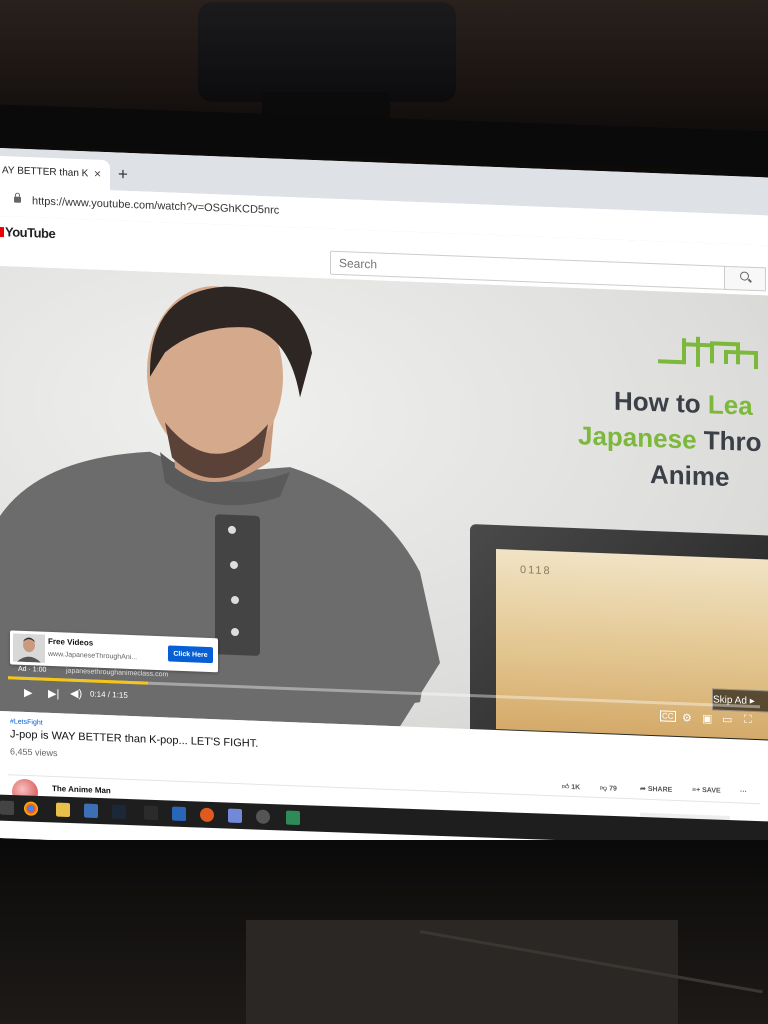 This screenshot has height=1024, width=768. I want to click on miniplayer-icon: ▣, so click(707, 718).